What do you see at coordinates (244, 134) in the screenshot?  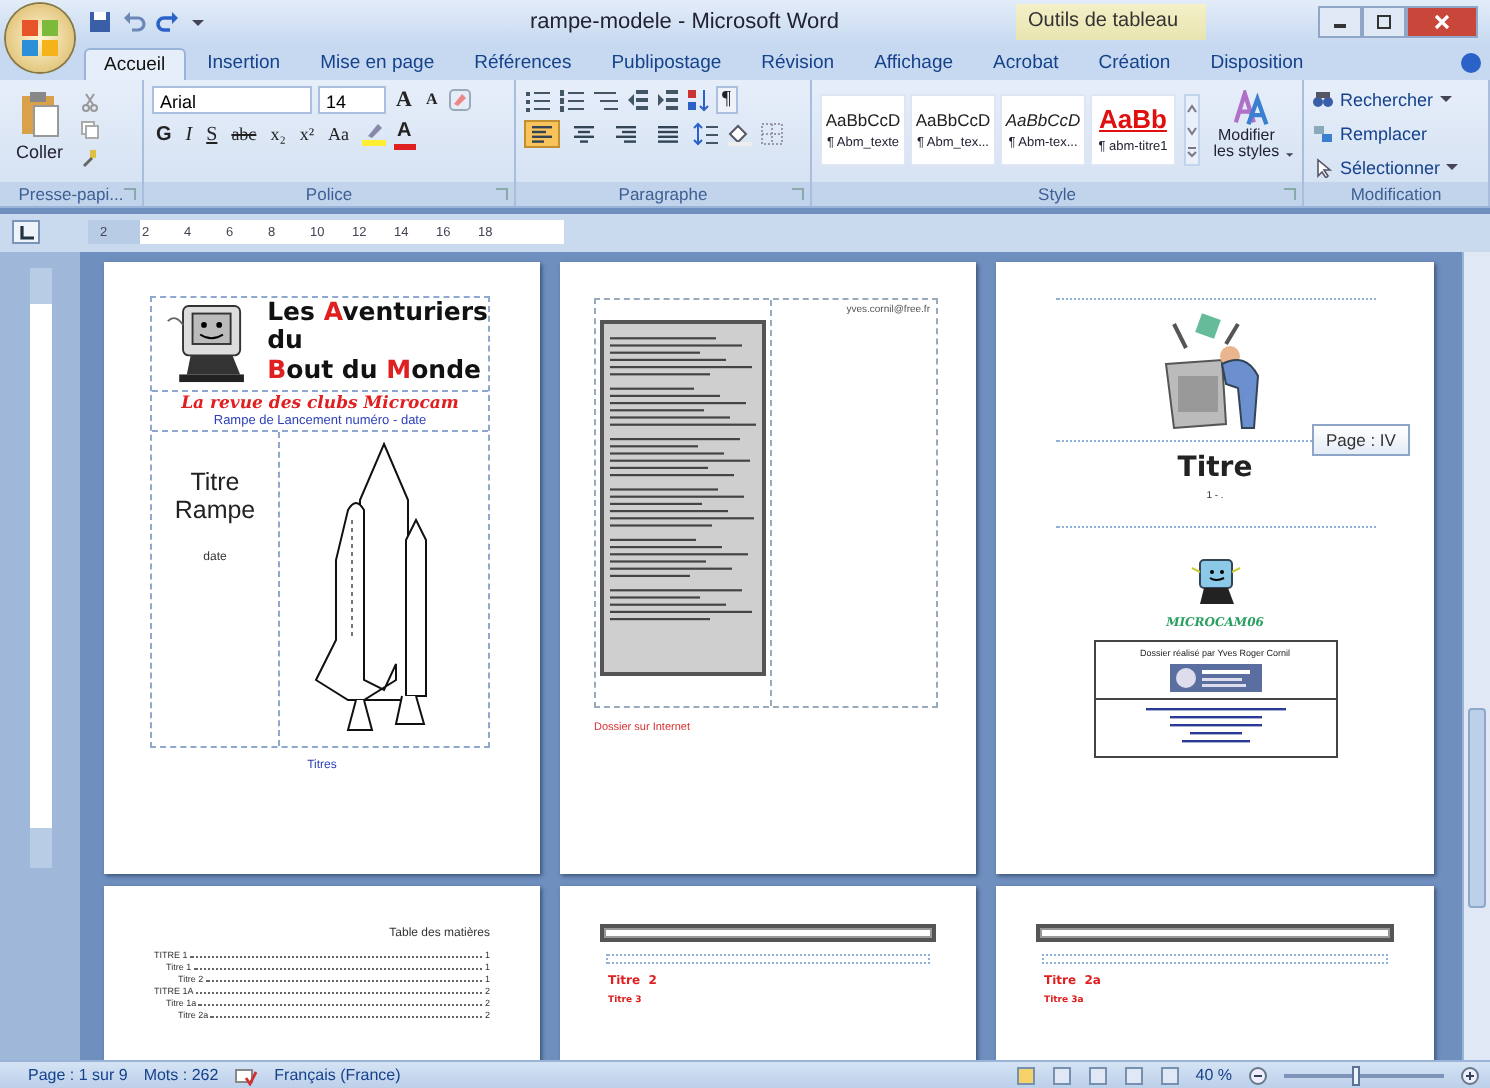 I see `format-button: abc` at bounding box center [244, 134].